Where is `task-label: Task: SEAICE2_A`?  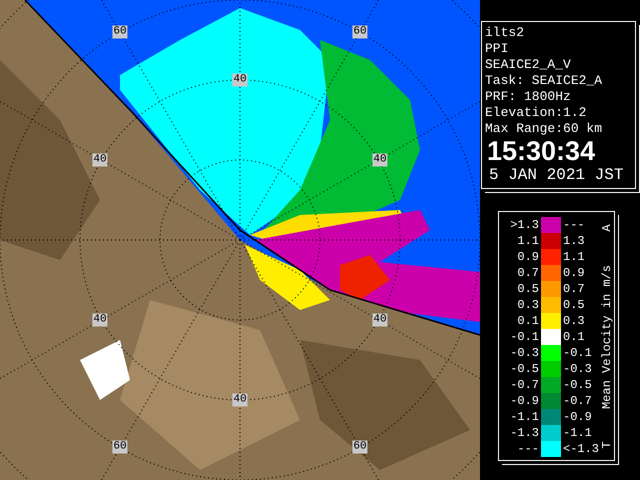 task-label: Task: SEAICE2_A is located at coordinates (544, 81).